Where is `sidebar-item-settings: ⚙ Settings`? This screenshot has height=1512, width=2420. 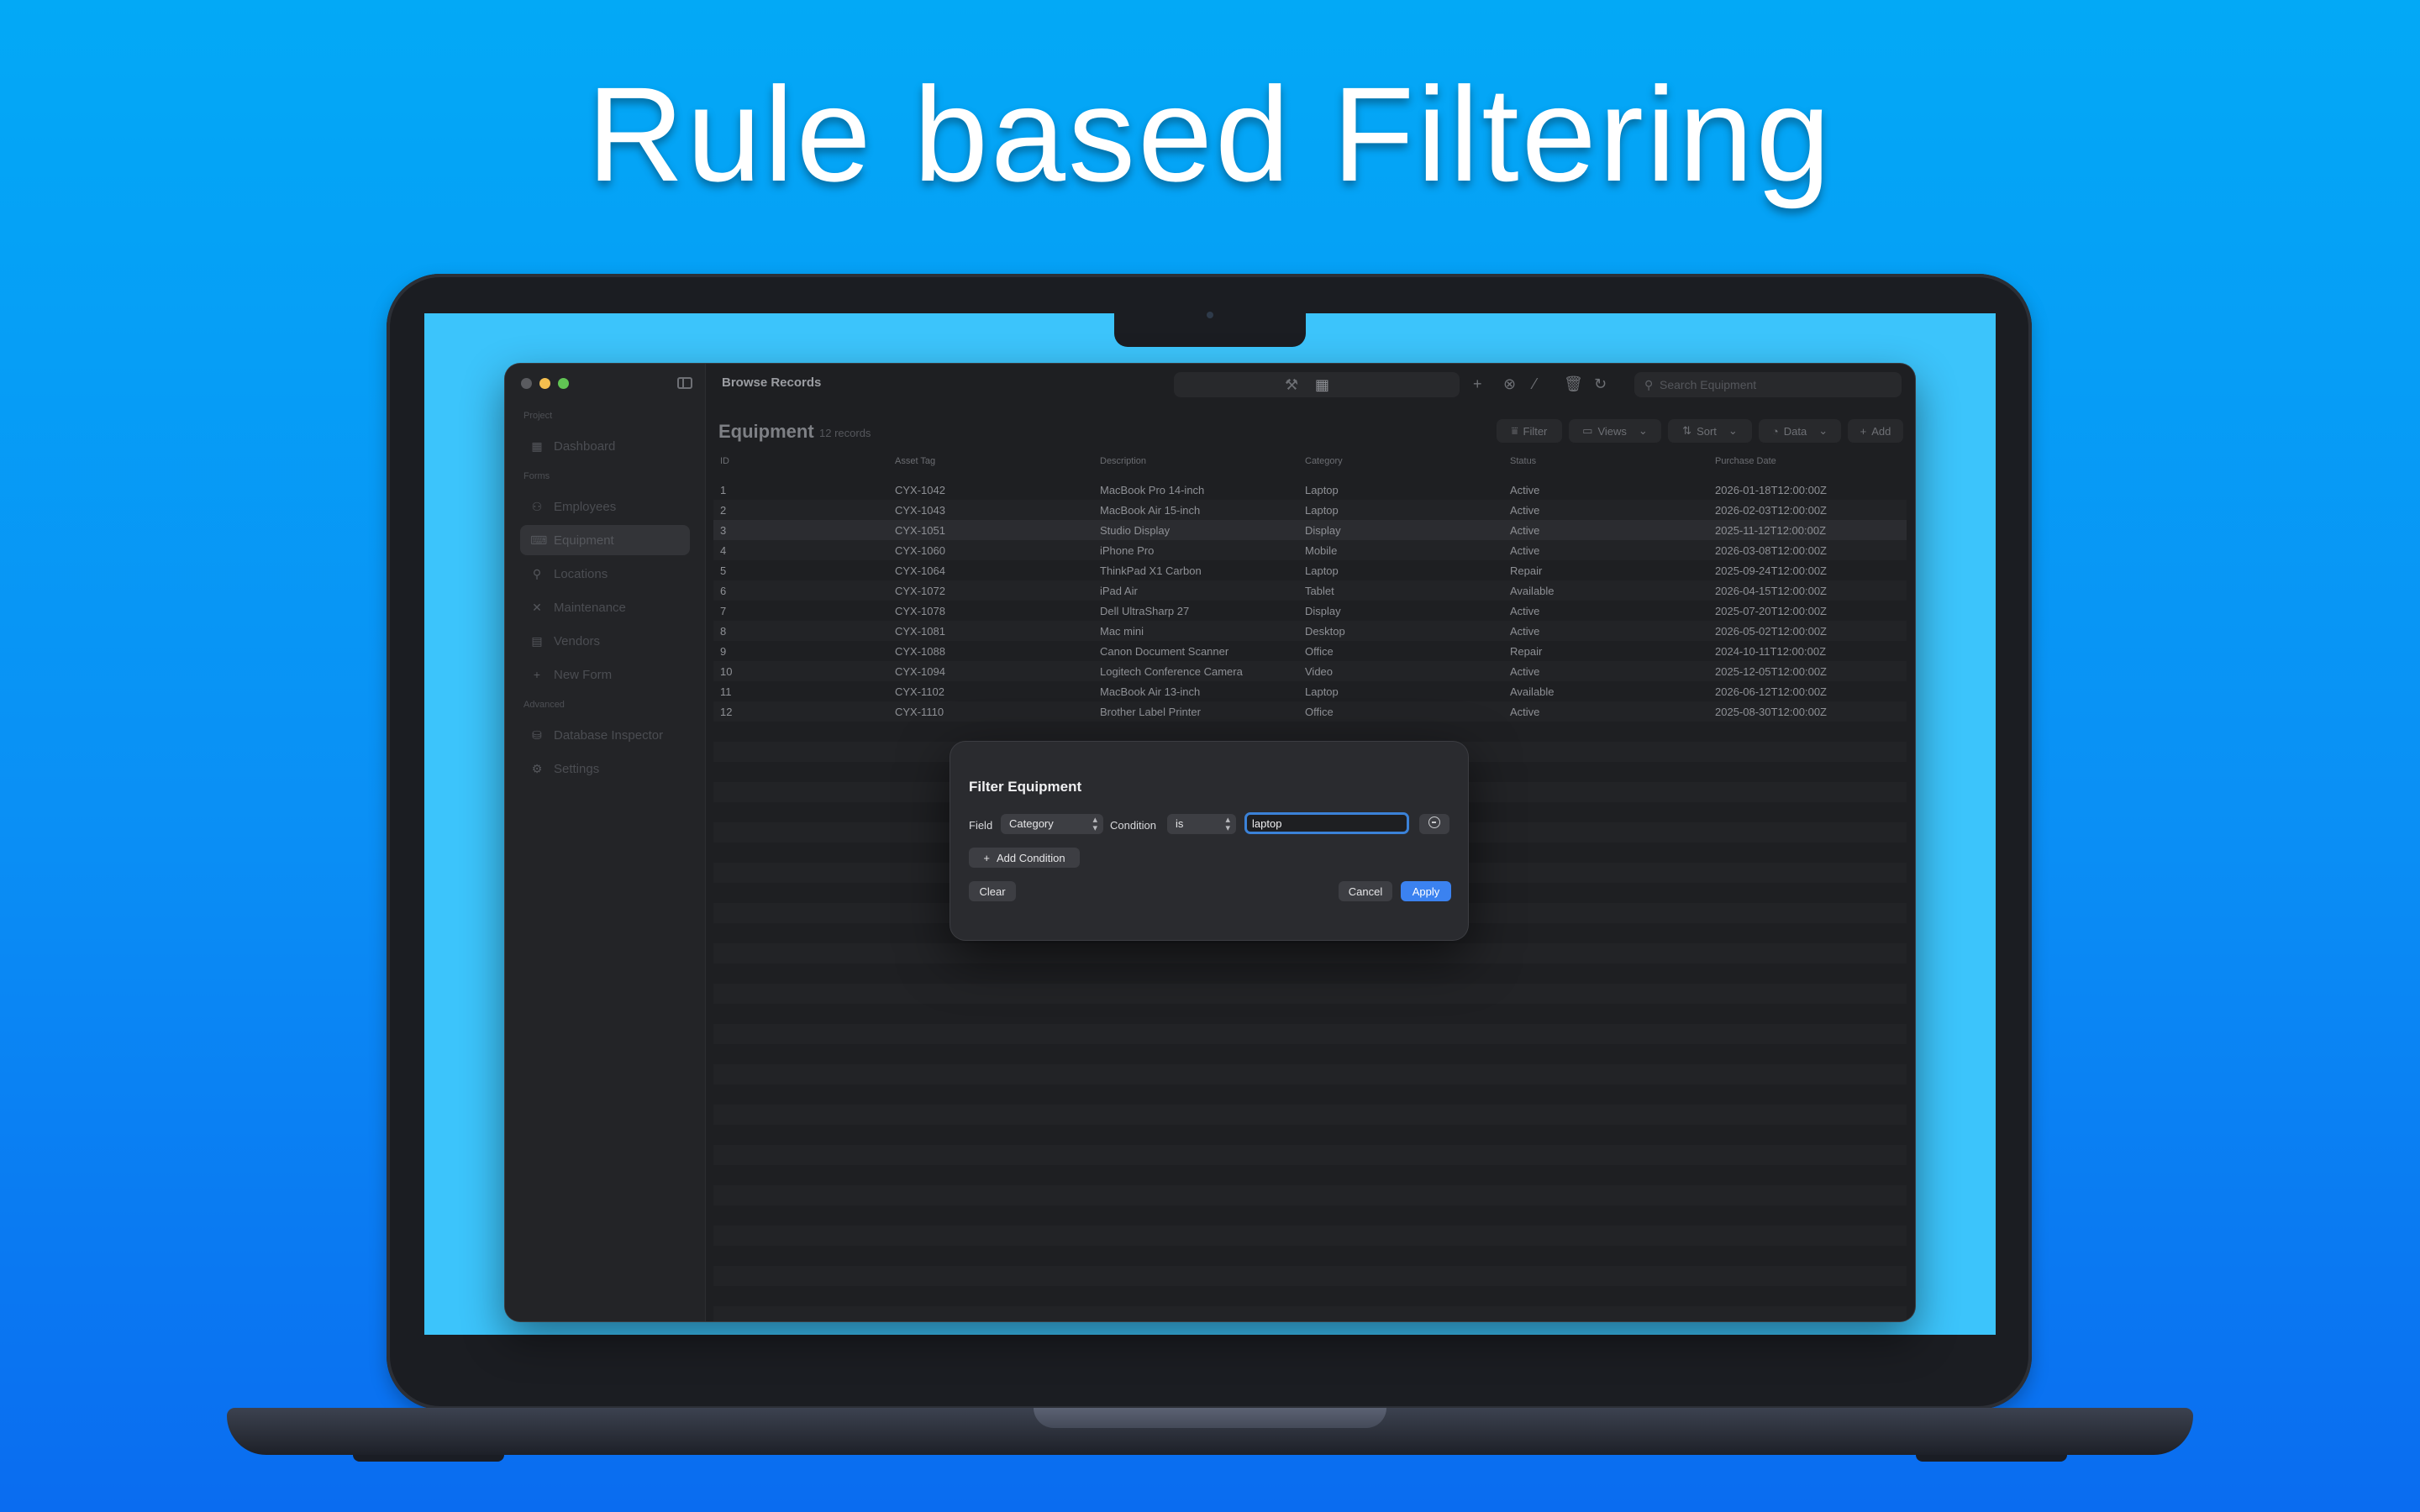
sidebar-item-settings: ⚙ Settings is located at coordinates (605, 768).